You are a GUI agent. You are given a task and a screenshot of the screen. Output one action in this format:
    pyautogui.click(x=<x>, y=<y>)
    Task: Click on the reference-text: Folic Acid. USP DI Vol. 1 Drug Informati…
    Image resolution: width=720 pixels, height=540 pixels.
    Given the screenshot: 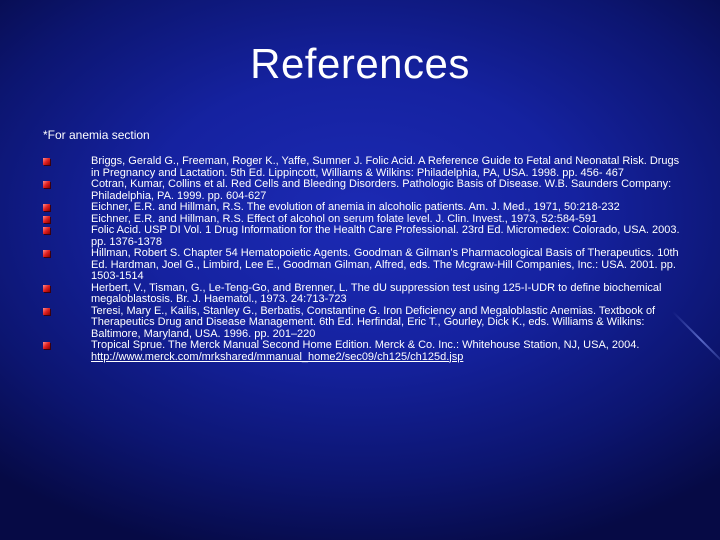 What is the action you would take?
    pyautogui.click(x=385, y=236)
    